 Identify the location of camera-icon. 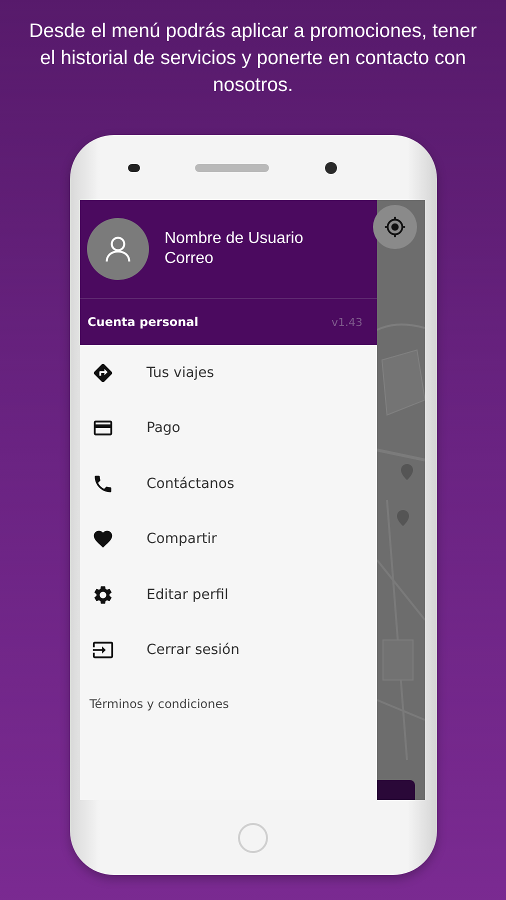
(330, 168).